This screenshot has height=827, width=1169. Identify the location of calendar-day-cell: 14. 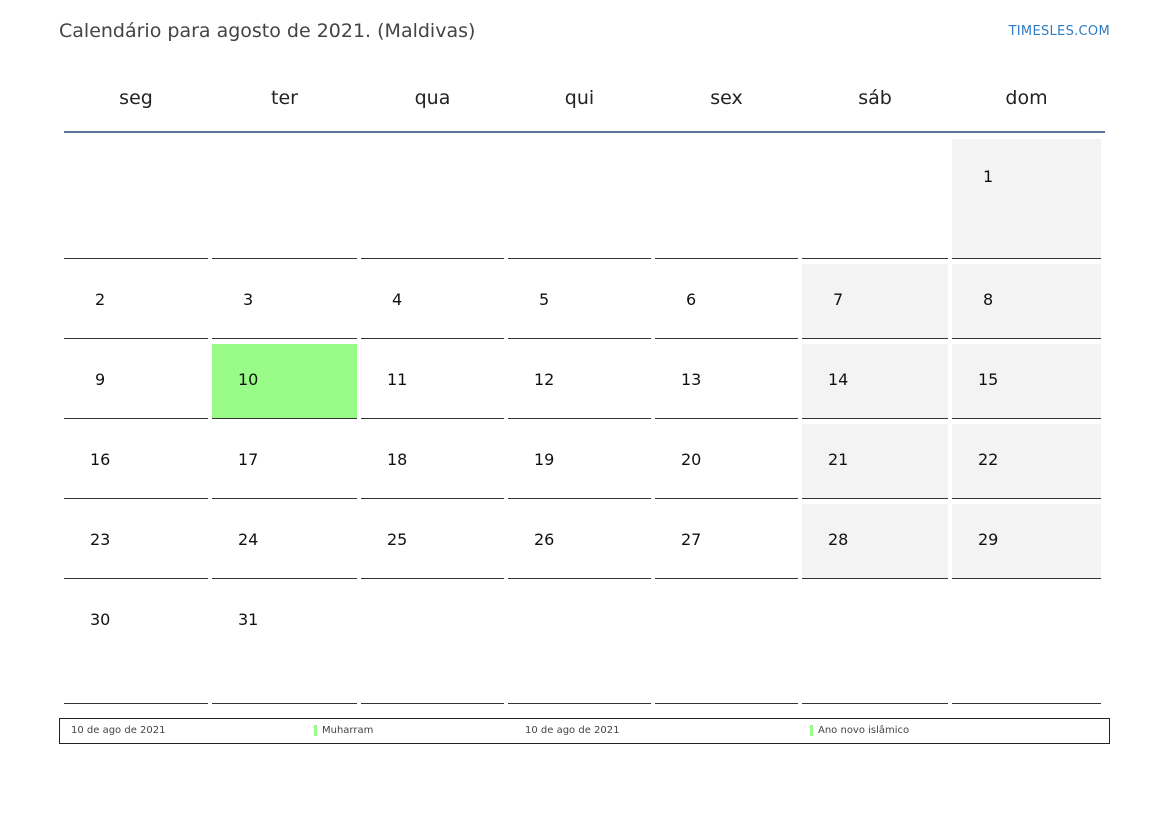
(875, 381).